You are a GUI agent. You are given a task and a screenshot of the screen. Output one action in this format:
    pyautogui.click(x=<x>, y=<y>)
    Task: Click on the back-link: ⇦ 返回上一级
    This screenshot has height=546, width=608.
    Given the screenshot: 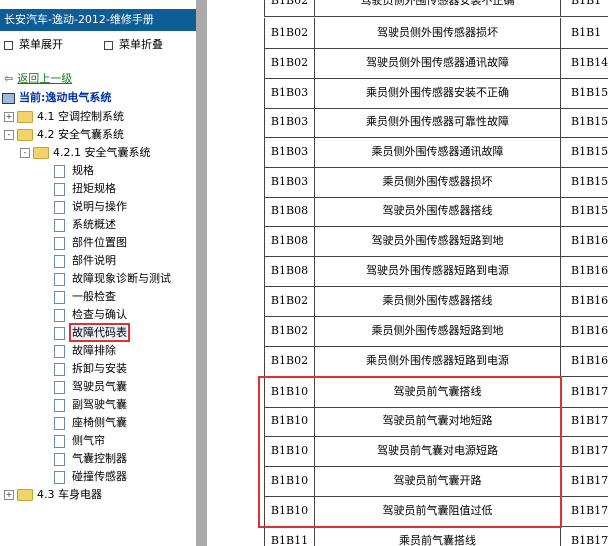 What is the action you would take?
    pyautogui.click(x=38, y=79)
    